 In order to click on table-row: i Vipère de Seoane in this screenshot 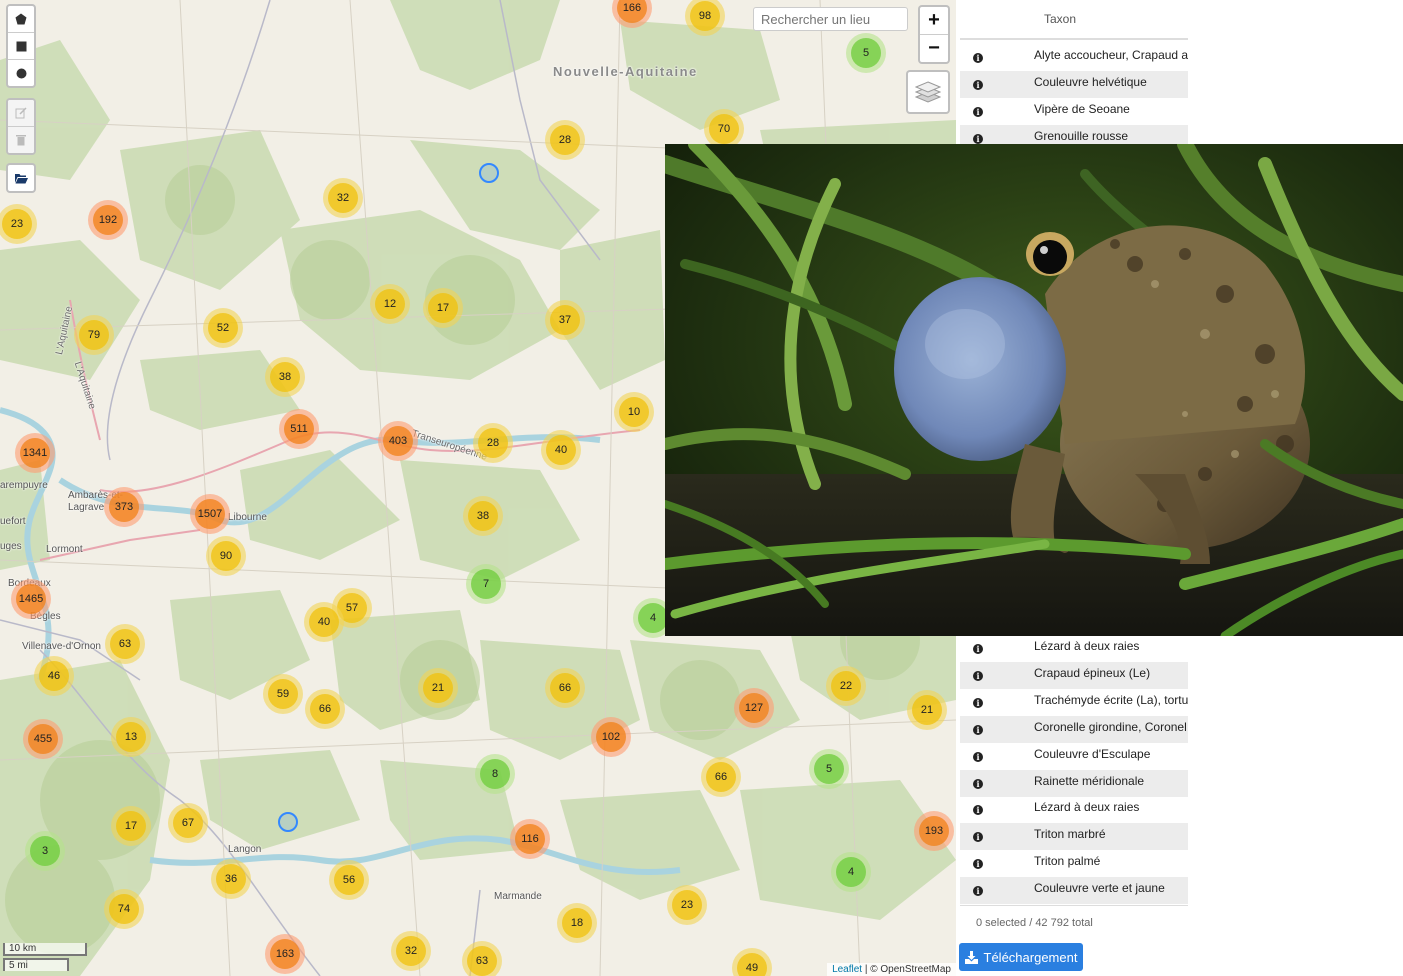, I will do `click(1074, 111)`.